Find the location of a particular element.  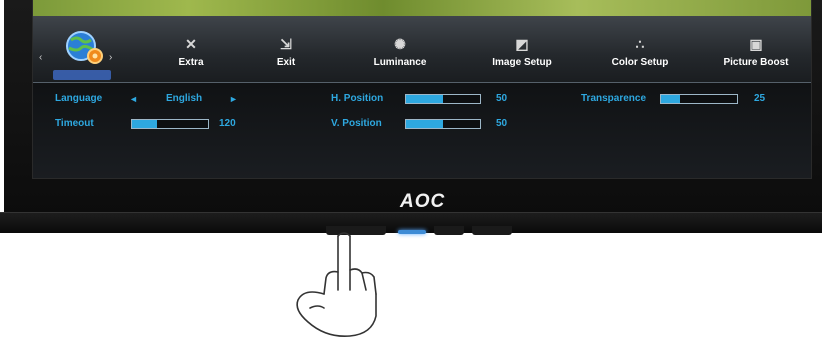

language-label: Language is located at coordinates (79, 98).